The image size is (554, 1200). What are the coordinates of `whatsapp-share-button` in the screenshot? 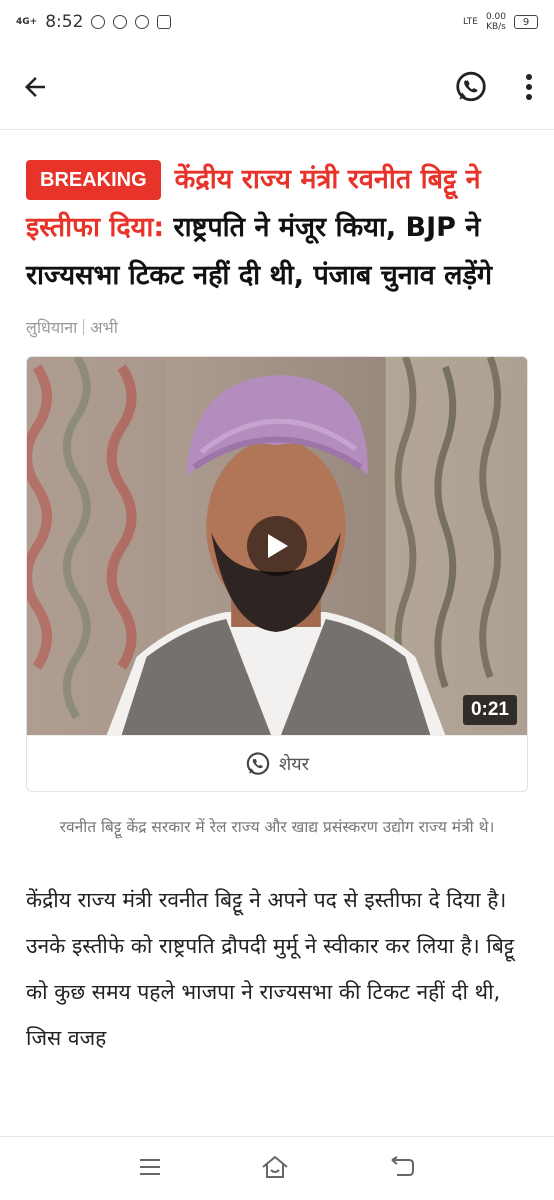 It's located at (471, 87).